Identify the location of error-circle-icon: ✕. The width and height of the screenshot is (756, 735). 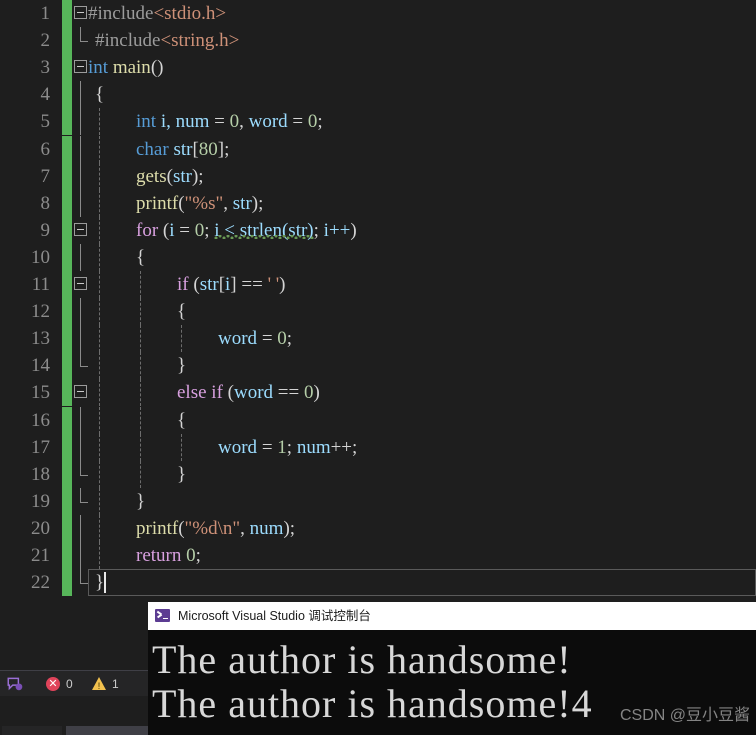
(53, 684).